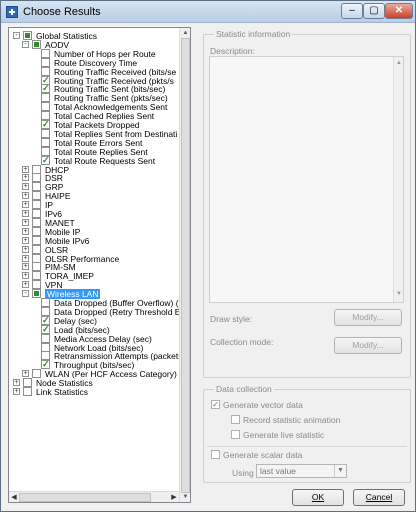  What do you see at coordinates (399, 11) in the screenshot?
I see `close-button: ✕` at bounding box center [399, 11].